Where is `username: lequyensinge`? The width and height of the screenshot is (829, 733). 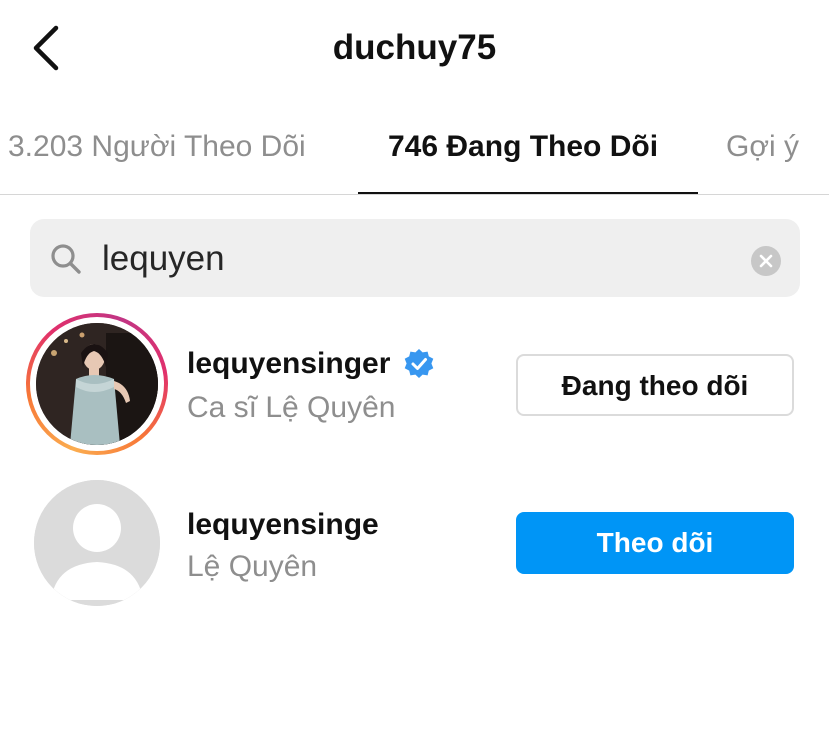
username: lequyensinge is located at coordinates (283, 525).